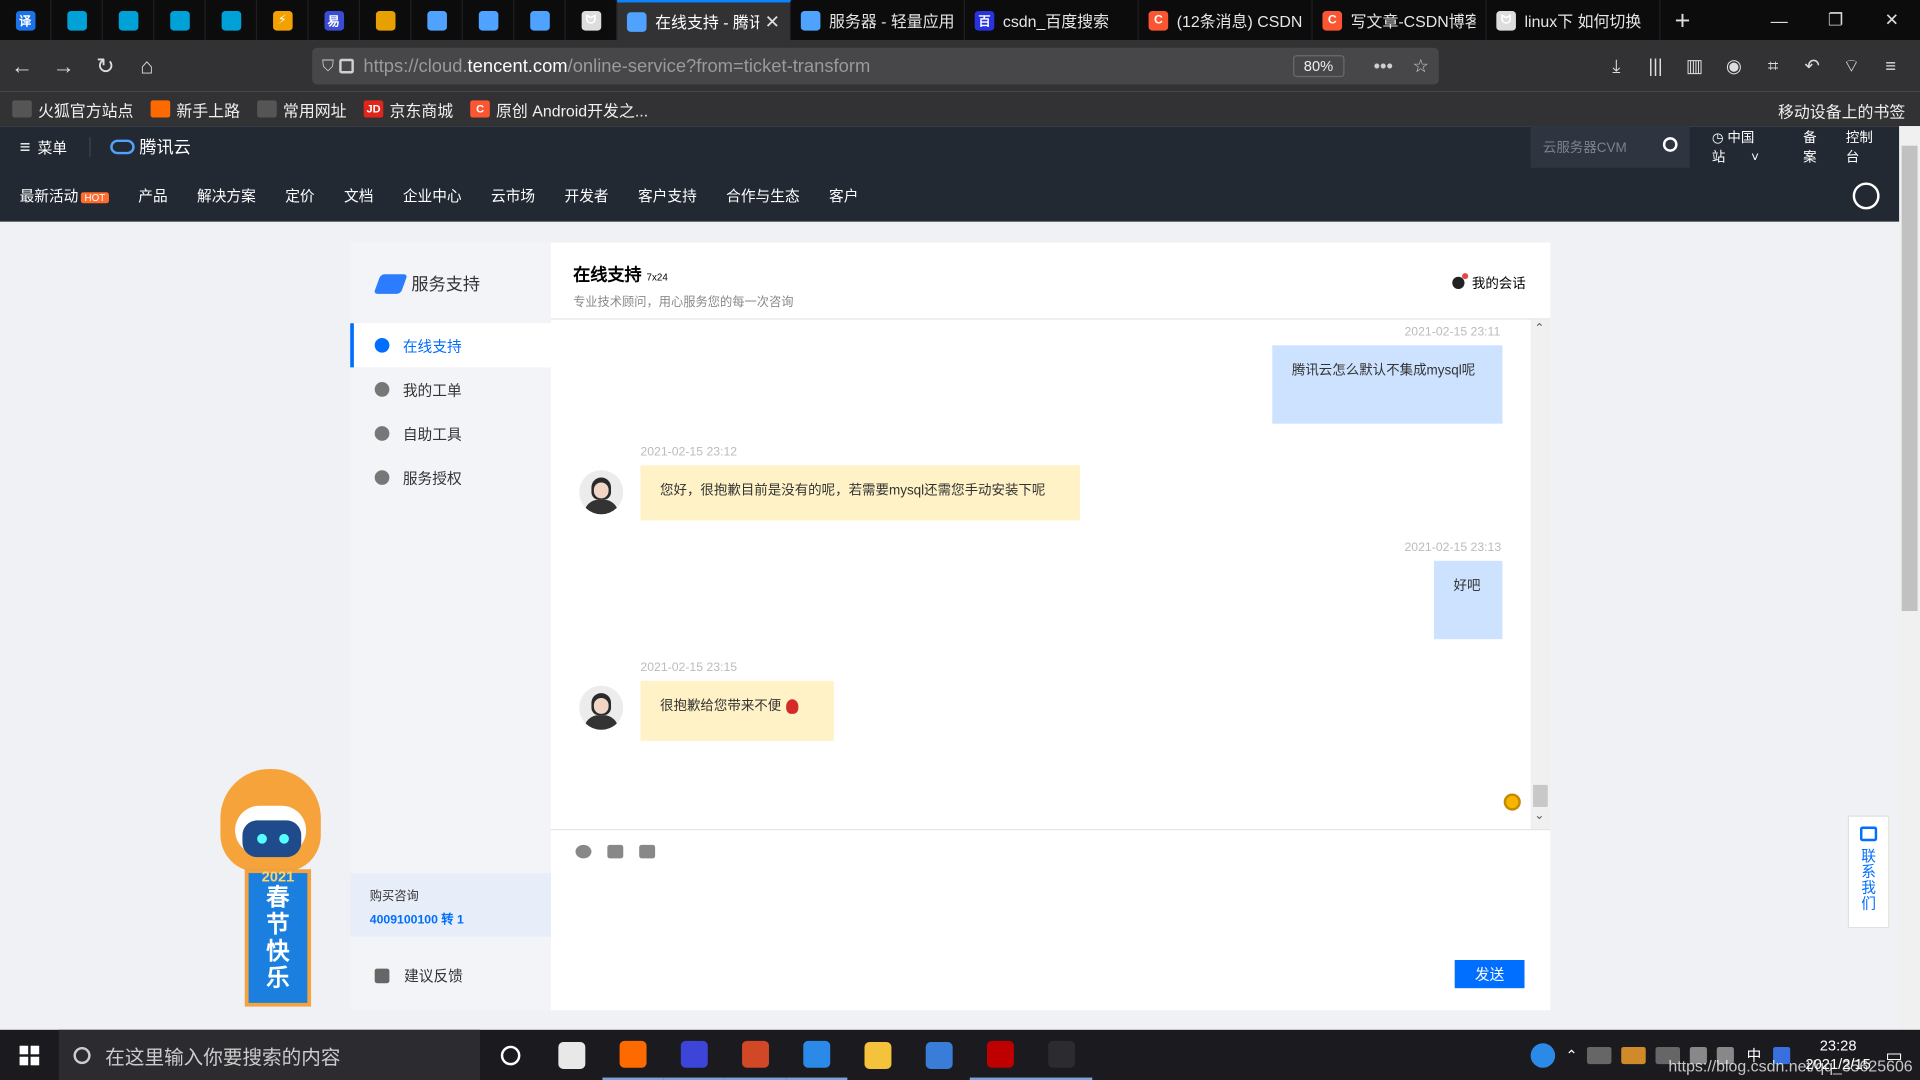  I want to click on page-scrollbar, so click(1909, 578).